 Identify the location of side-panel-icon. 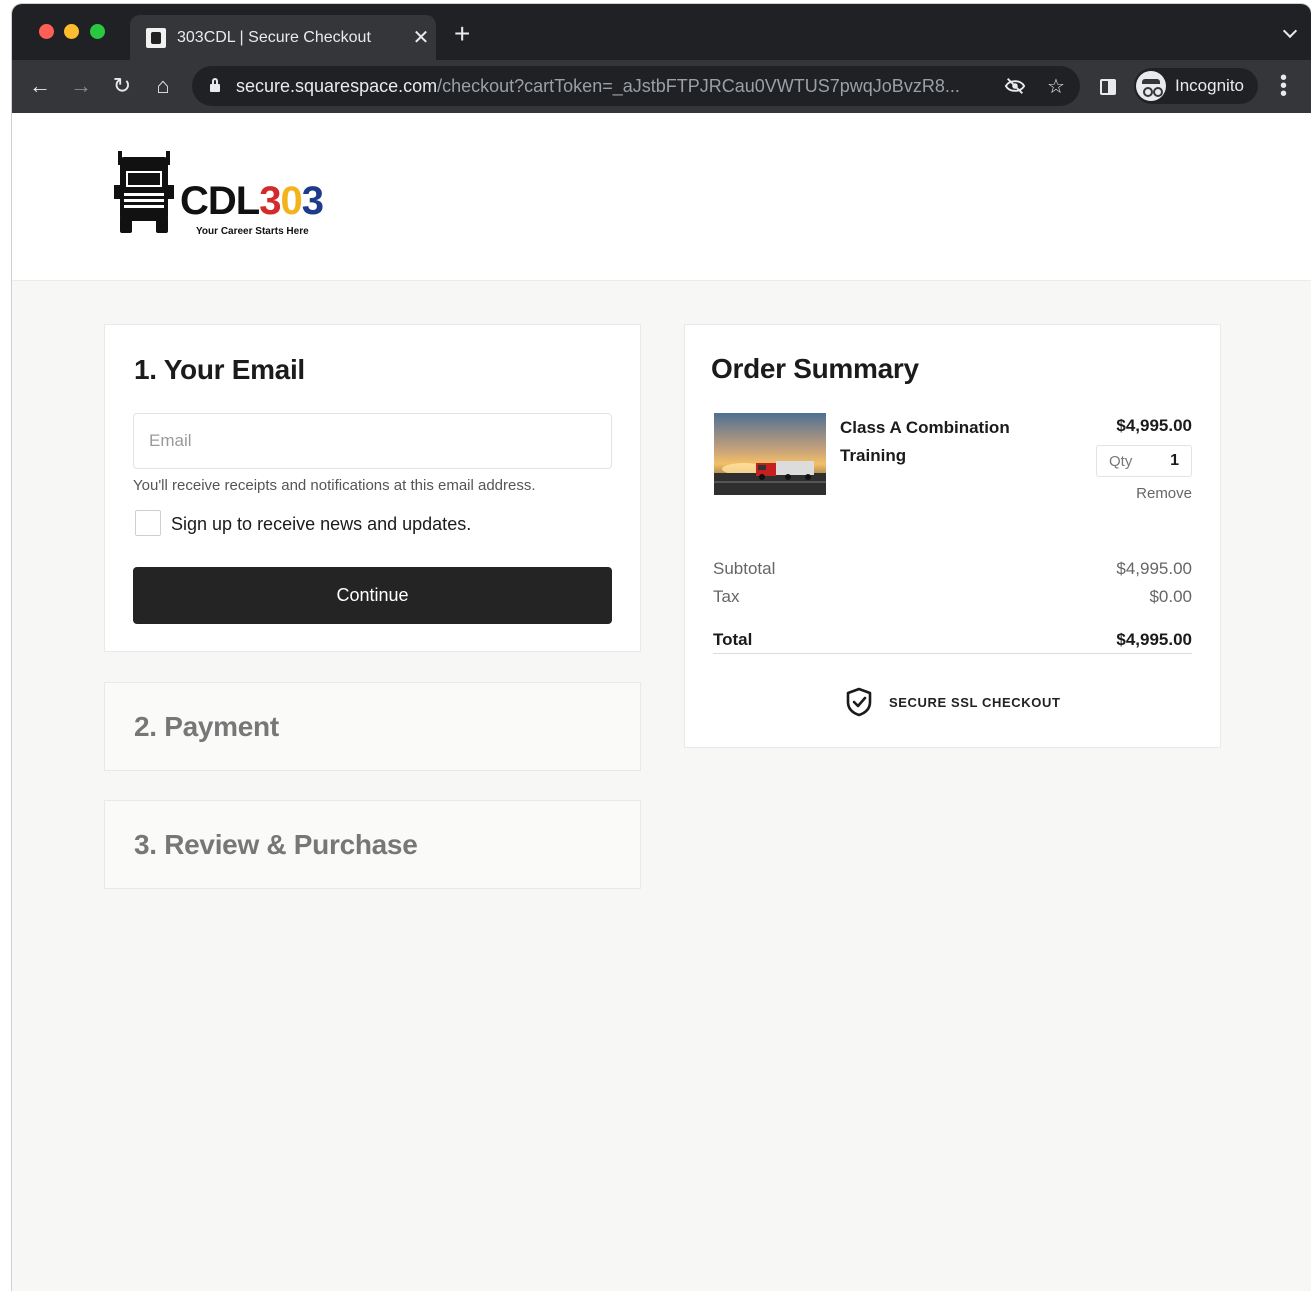
(1108, 87).